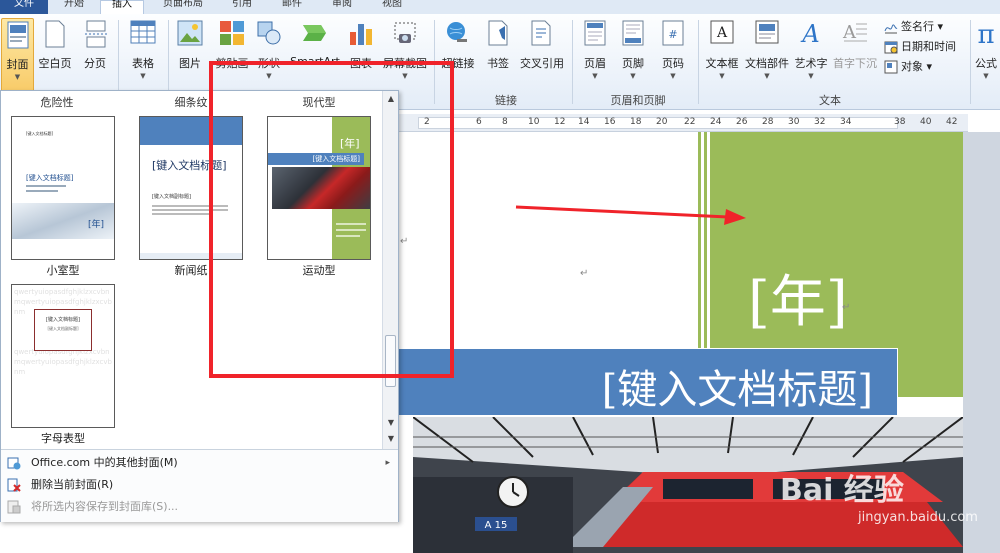  Describe the element at coordinates (798, 297) in the screenshot. I see `cover-year-placeholder: [年]` at that location.